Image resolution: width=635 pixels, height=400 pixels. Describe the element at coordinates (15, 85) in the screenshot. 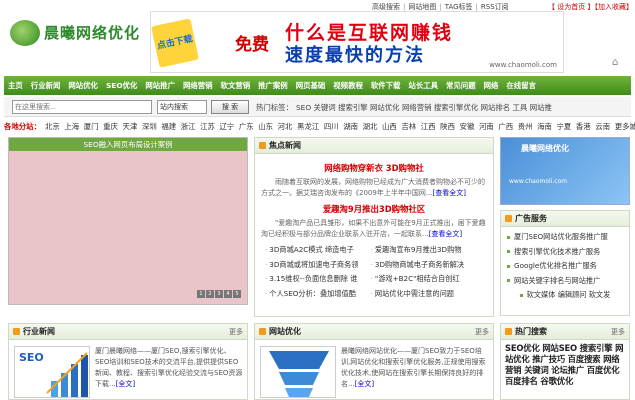

I see `nav-item-home: 主页` at that location.